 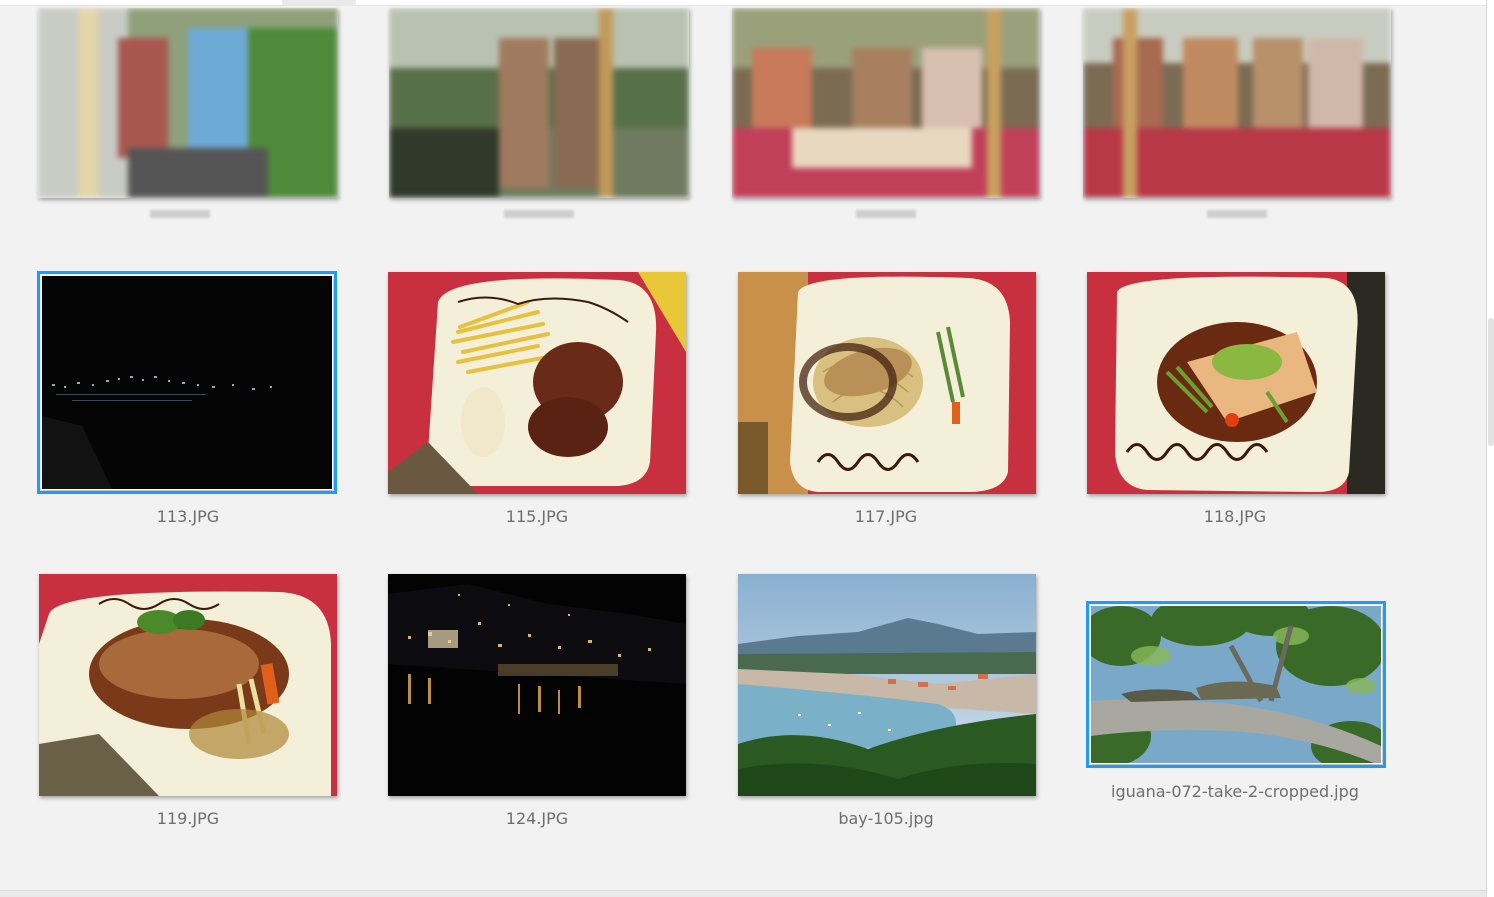 What do you see at coordinates (743, 3) in the screenshot?
I see `top-toolbar-edge` at bounding box center [743, 3].